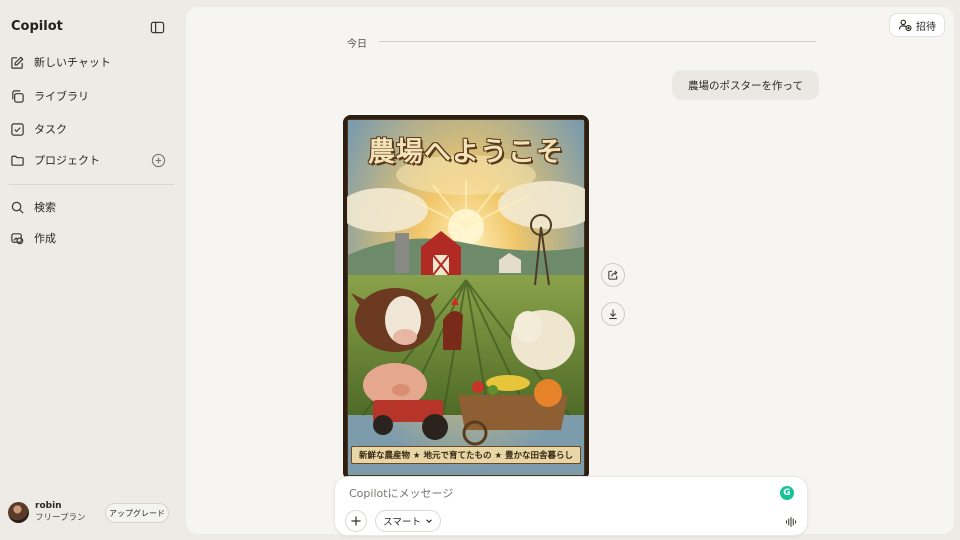 This screenshot has height=540, width=960. I want to click on account-name: robin, so click(48, 506).